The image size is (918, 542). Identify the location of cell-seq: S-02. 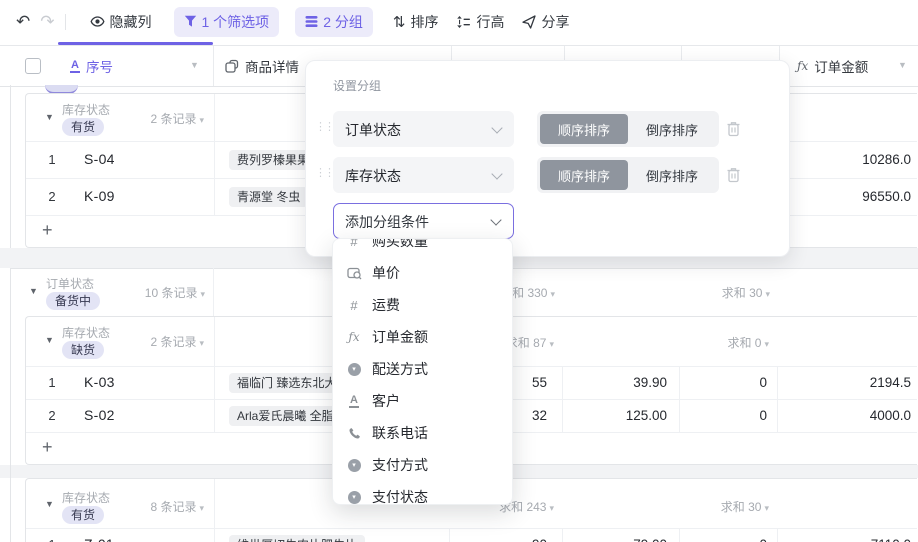
(99, 415).